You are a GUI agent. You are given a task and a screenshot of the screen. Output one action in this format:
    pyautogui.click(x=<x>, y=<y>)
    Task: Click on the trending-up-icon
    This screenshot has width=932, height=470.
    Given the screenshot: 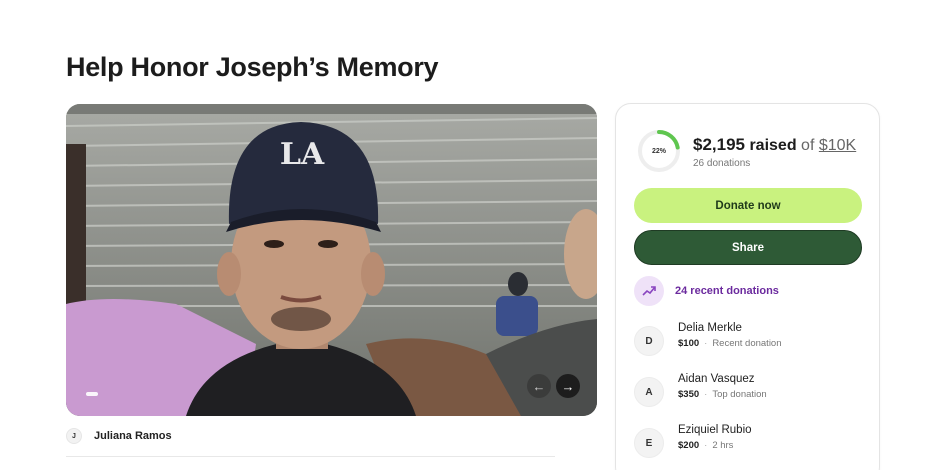 What is the action you would take?
    pyautogui.click(x=649, y=291)
    